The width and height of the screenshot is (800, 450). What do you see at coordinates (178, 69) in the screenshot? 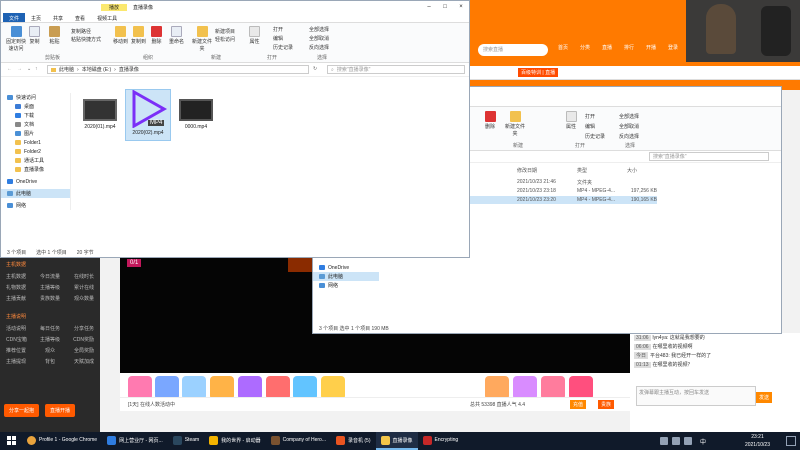
I see `address-bar: 此电脑 › 本地磁盘 (E:) › 直播录像` at bounding box center [178, 69].